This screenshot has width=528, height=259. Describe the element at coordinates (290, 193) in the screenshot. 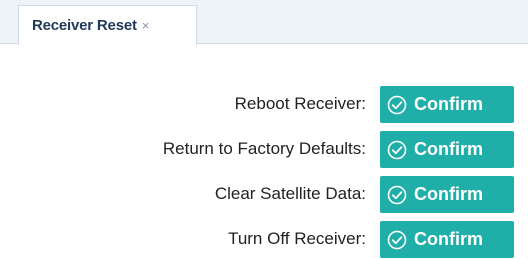

I see `clear-satellite-data-label: Clear Satellite Data:` at that location.